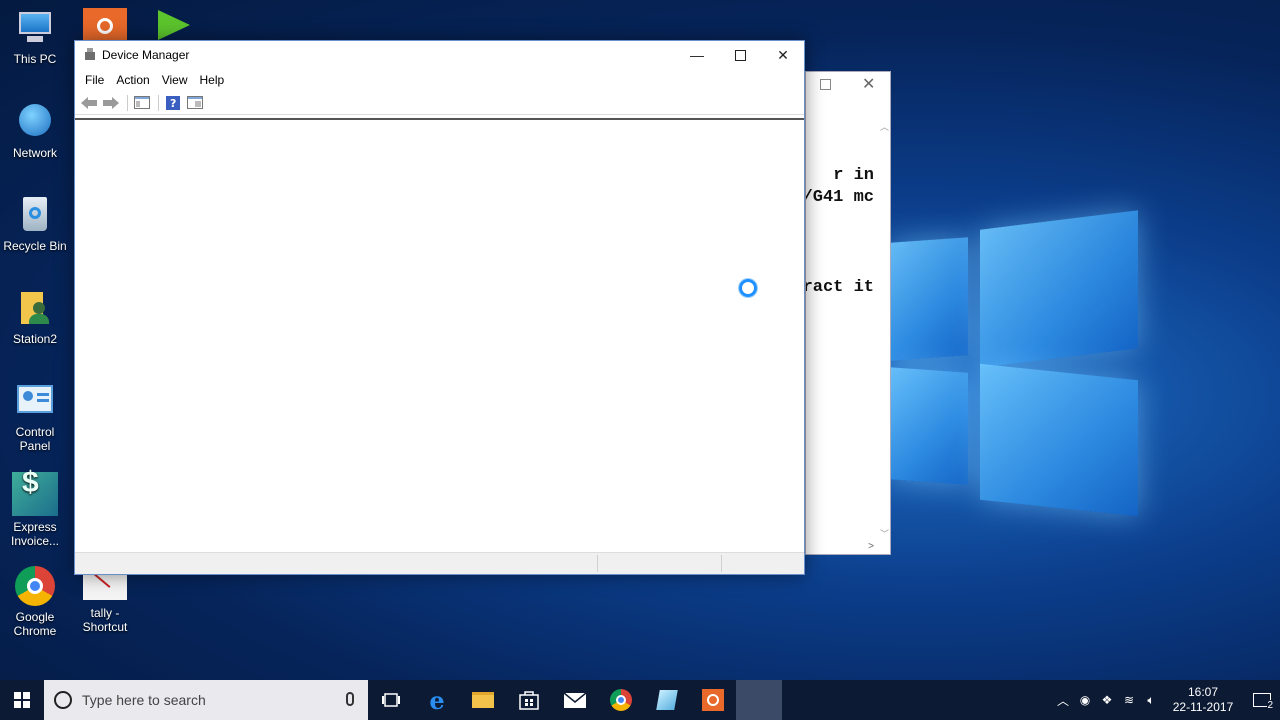  I want to click on windows-start-icon, so click(22, 700).